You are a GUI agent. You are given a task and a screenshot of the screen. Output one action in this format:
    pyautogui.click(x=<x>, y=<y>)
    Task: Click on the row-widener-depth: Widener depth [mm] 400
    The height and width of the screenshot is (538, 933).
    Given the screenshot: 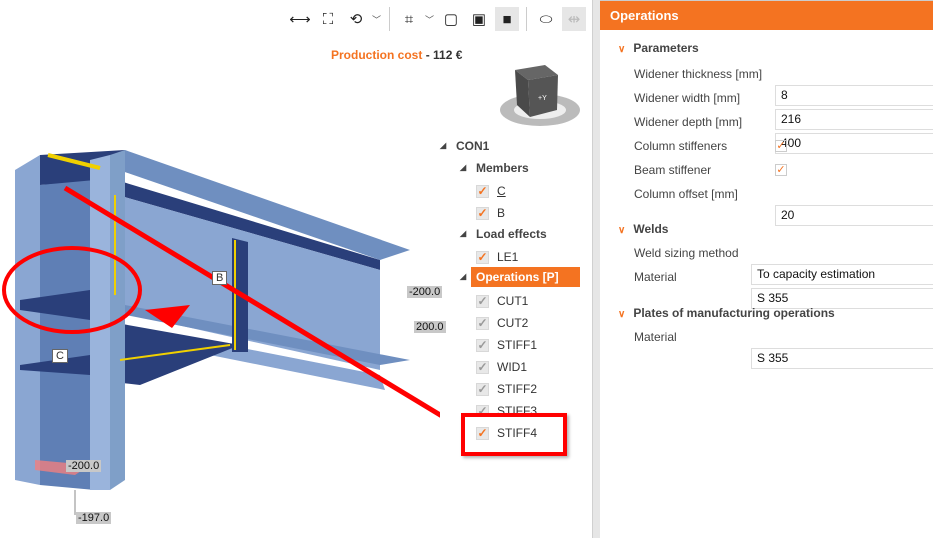 What is the action you would take?
    pyautogui.click(x=783, y=132)
    